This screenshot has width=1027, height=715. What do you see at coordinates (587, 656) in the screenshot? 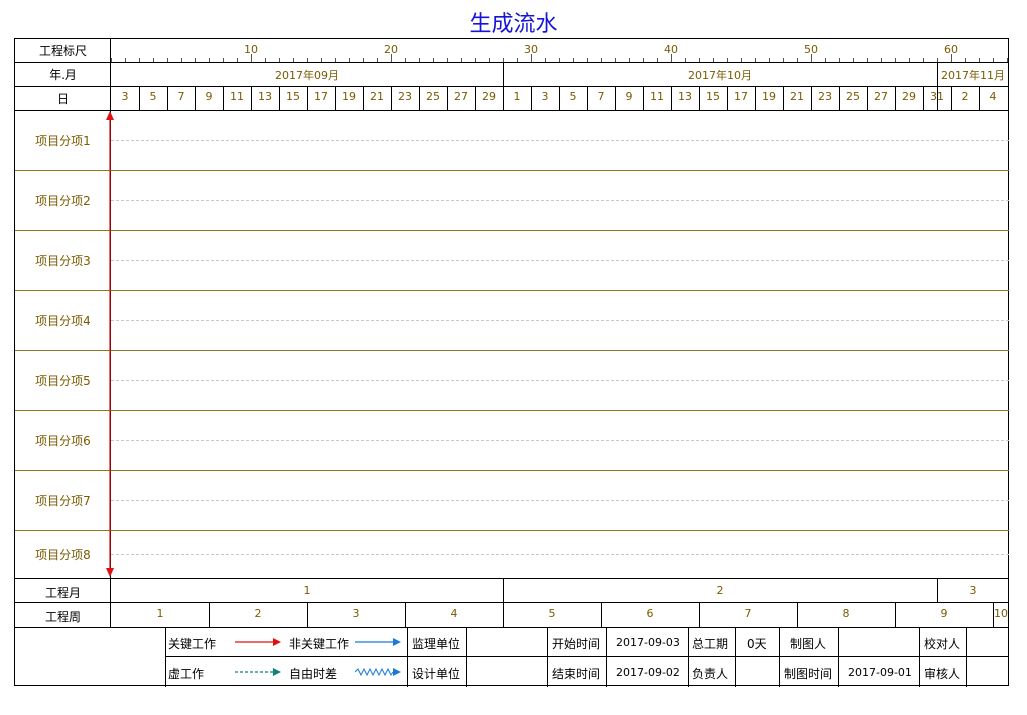
I see `footer-line` at bounding box center [587, 656].